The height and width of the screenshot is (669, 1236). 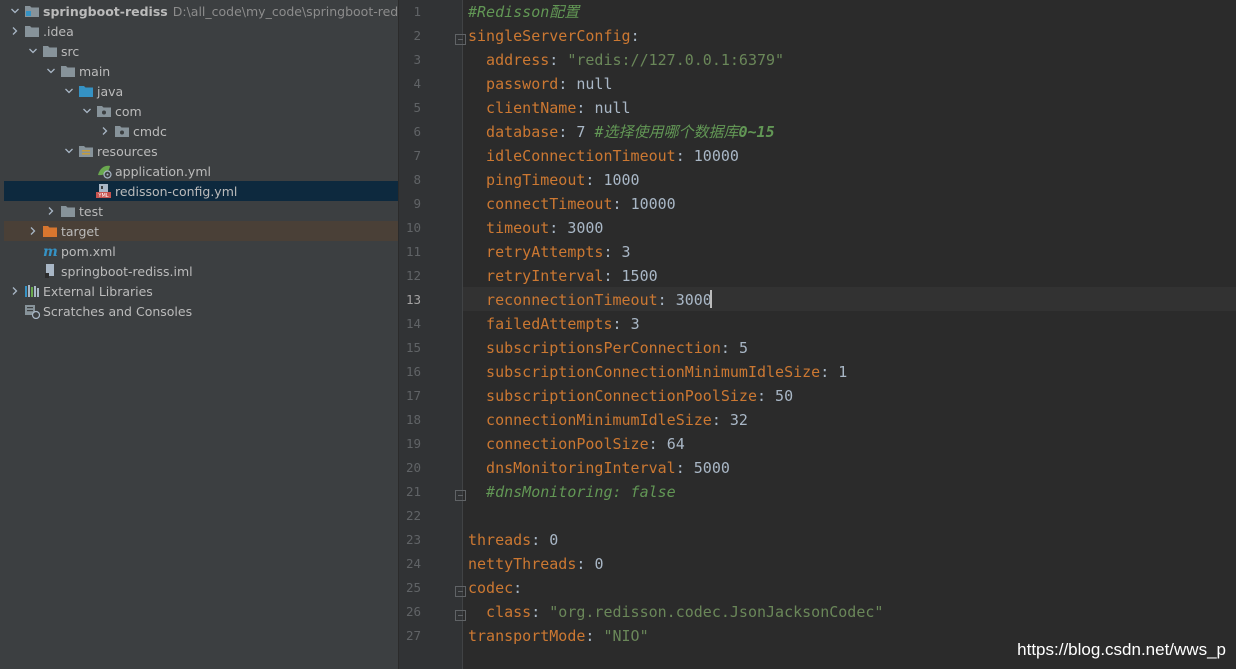 What do you see at coordinates (540, 84) in the screenshot?
I see `code-line: password: null` at bounding box center [540, 84].